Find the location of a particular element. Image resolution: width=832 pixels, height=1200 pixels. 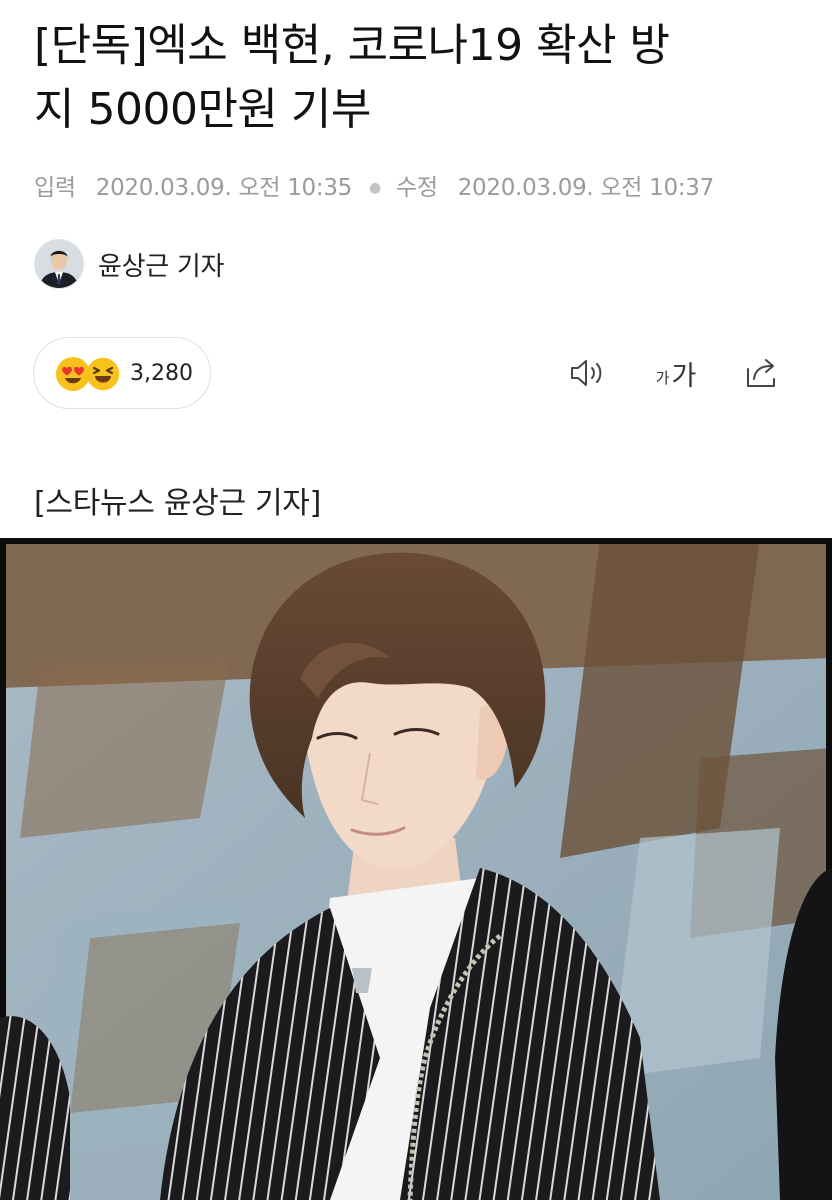

share-icon is located at coordinates (761, 373).